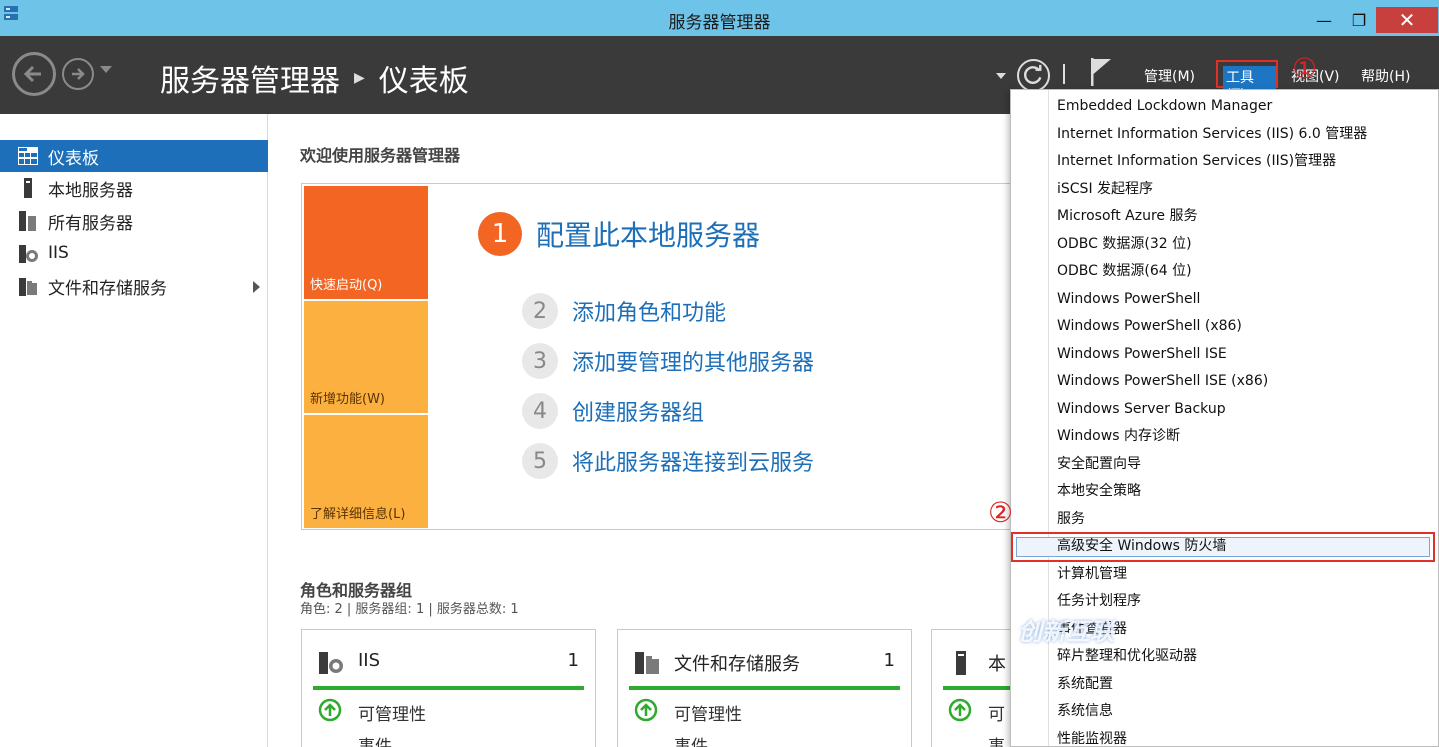 Image resolution: width=1439 pixels, height=747 pixels. Describe the element at coordinates (423, 81) in the screenshot. I see `breadcrumb-current: 仪表板` at that location.